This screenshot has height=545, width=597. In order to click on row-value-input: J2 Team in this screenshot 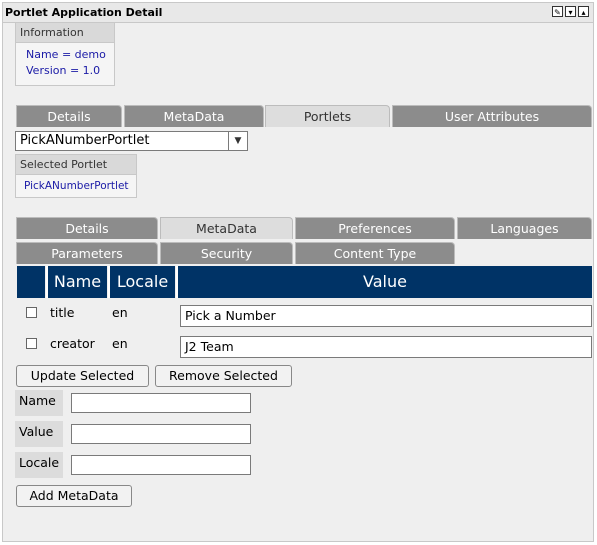, I will do `click(386, 347)`.